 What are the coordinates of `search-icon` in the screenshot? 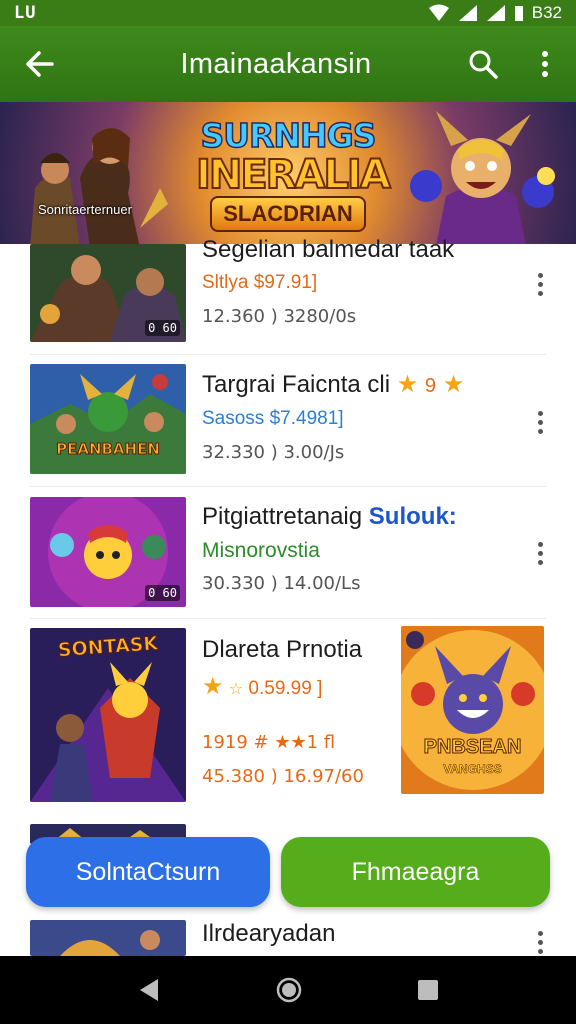 It's located at (483, 64).